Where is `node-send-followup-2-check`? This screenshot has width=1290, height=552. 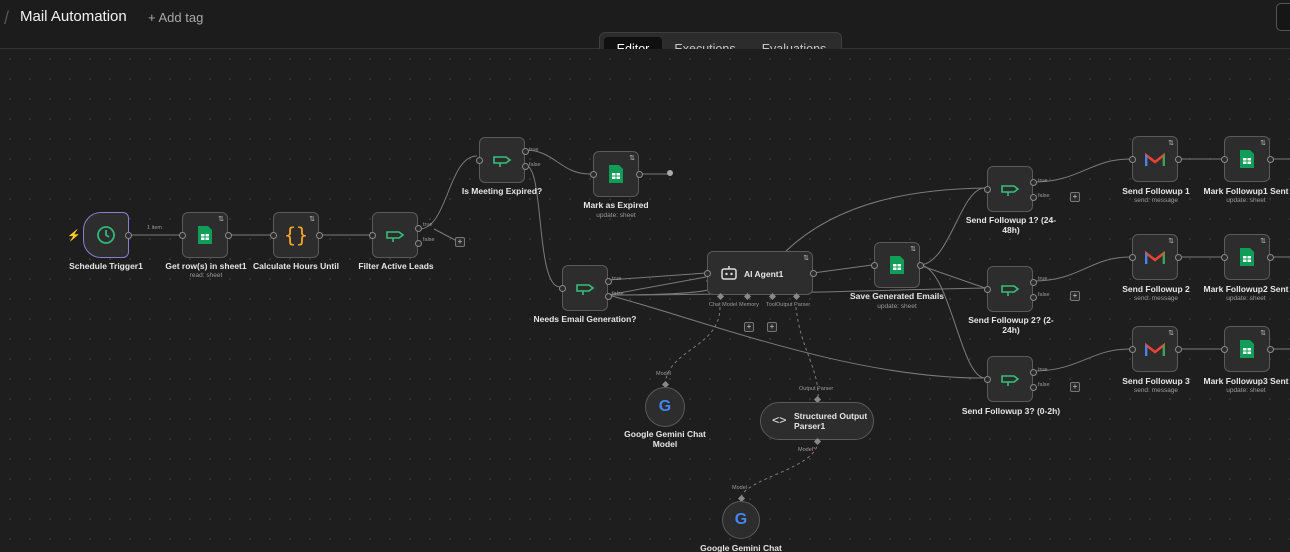
node-send-followup-2-check is located at coordinates (1010, 289).